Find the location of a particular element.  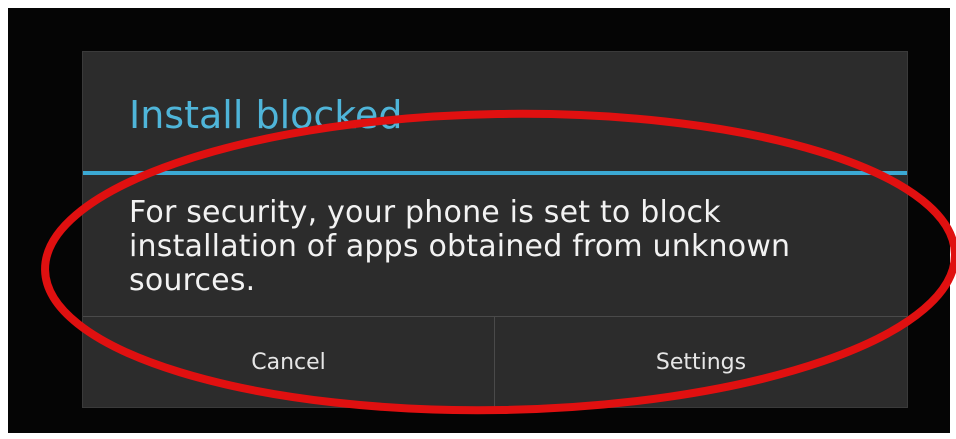

cancel-button: Cancel is located at coordinates (288, 362).